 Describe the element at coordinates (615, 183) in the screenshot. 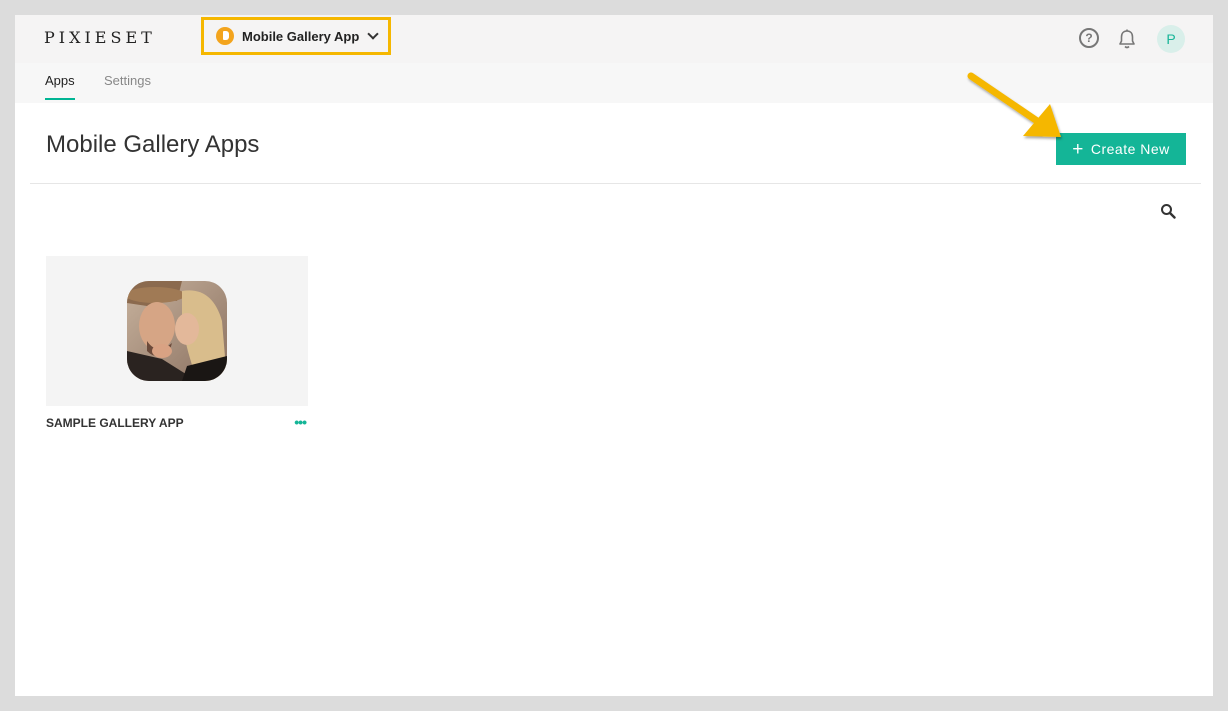

I see `divider` at that location.